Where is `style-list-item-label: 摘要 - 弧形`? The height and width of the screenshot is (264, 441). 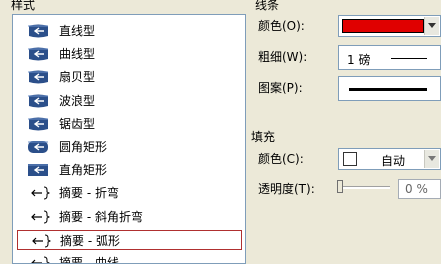 style-list-item-label: 摘要 - 弧形 is located at coordinates (90, 240).